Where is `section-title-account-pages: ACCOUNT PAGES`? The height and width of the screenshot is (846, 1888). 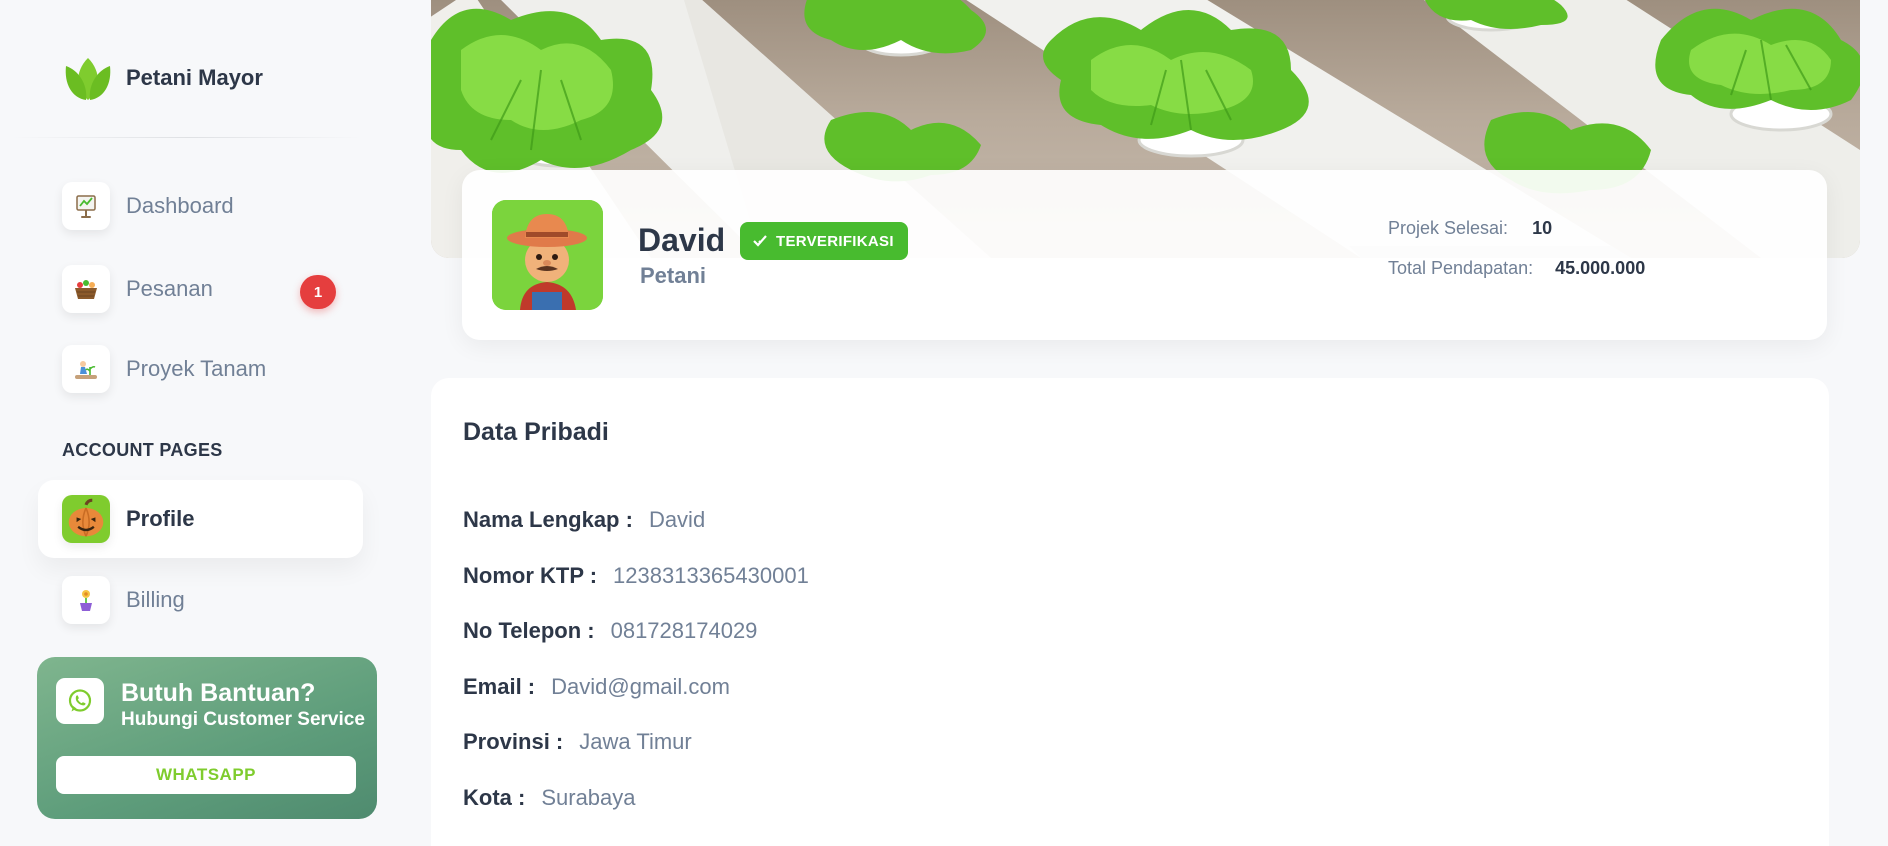
section-title-account-pages: ACCOUNT PAGES is located at coordinates (142, 450).